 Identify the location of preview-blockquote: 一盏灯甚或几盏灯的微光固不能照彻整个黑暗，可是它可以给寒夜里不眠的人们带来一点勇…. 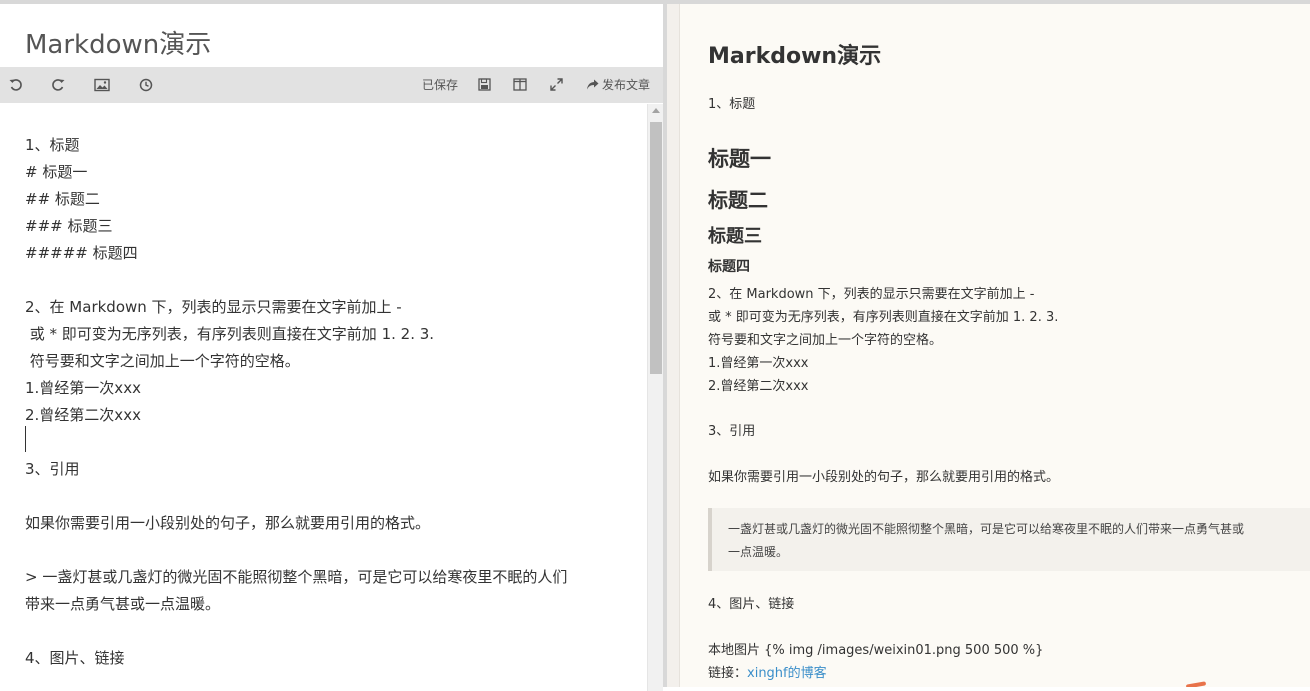
(1009, 539).